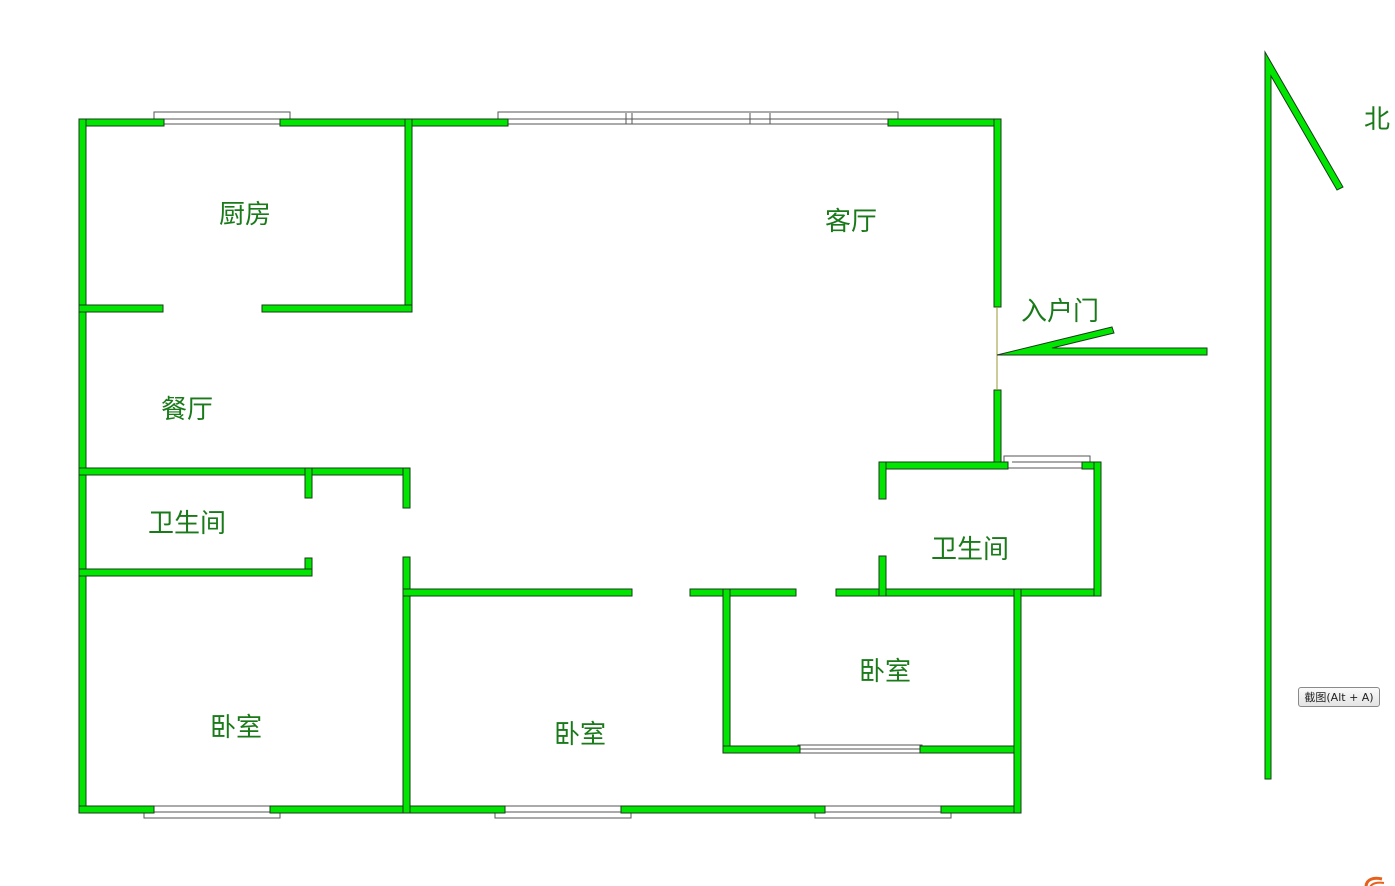 The image size is (1395, 886). Describe the element at coordinates (860, 749) in the screenshot. I see `window-bedroom-southeast-inner` at that location.